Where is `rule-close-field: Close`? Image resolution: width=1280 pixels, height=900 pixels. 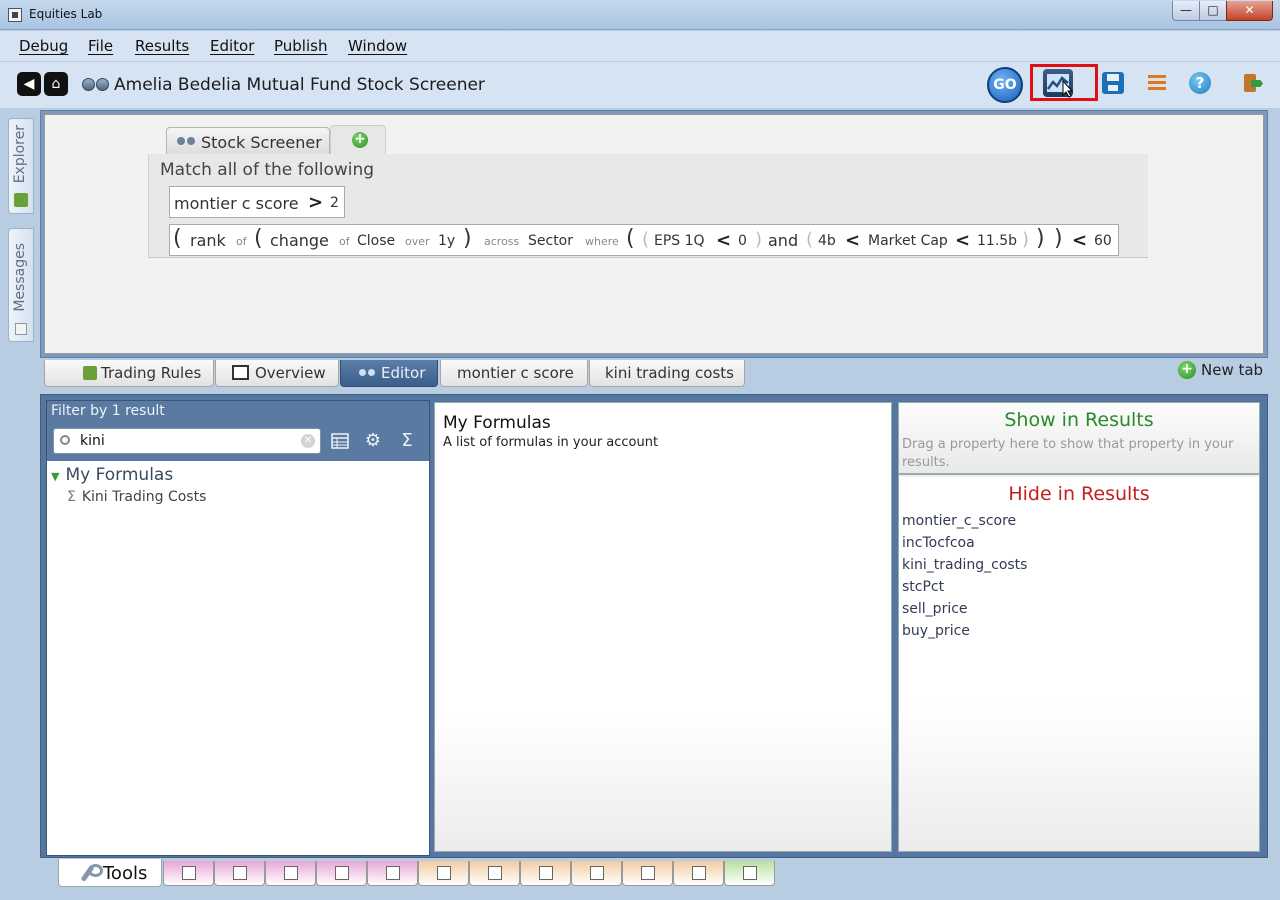 rule-close-field: Close is located at coordinates (376, 241).